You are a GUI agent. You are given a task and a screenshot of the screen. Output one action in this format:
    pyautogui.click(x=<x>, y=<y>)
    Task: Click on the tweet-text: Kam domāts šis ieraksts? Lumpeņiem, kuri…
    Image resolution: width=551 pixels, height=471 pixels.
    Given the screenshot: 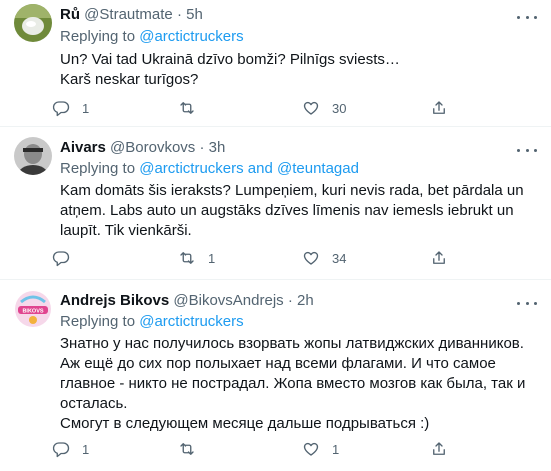 What is the action you would take?
    pyautogui.click(x=292, y=210)
    